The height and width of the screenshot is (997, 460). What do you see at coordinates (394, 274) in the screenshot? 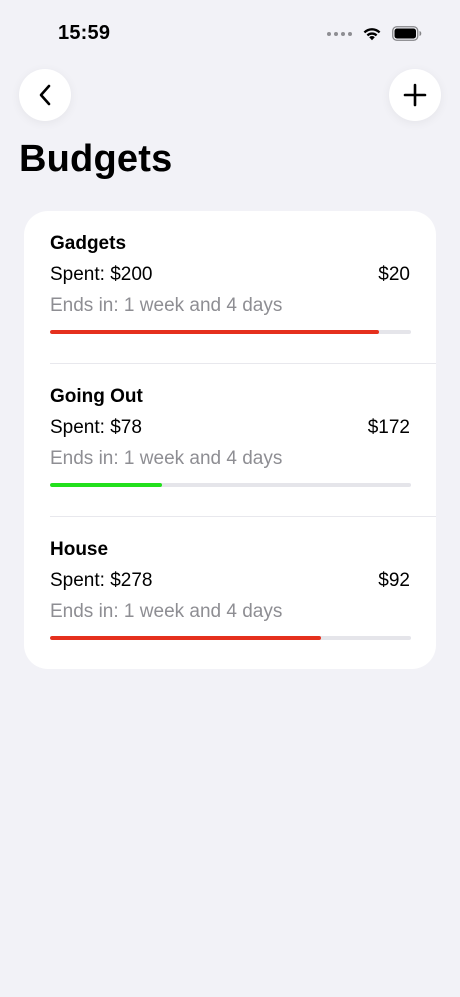
I see `budget-remaining: $20` at bounding box center [394, 274].